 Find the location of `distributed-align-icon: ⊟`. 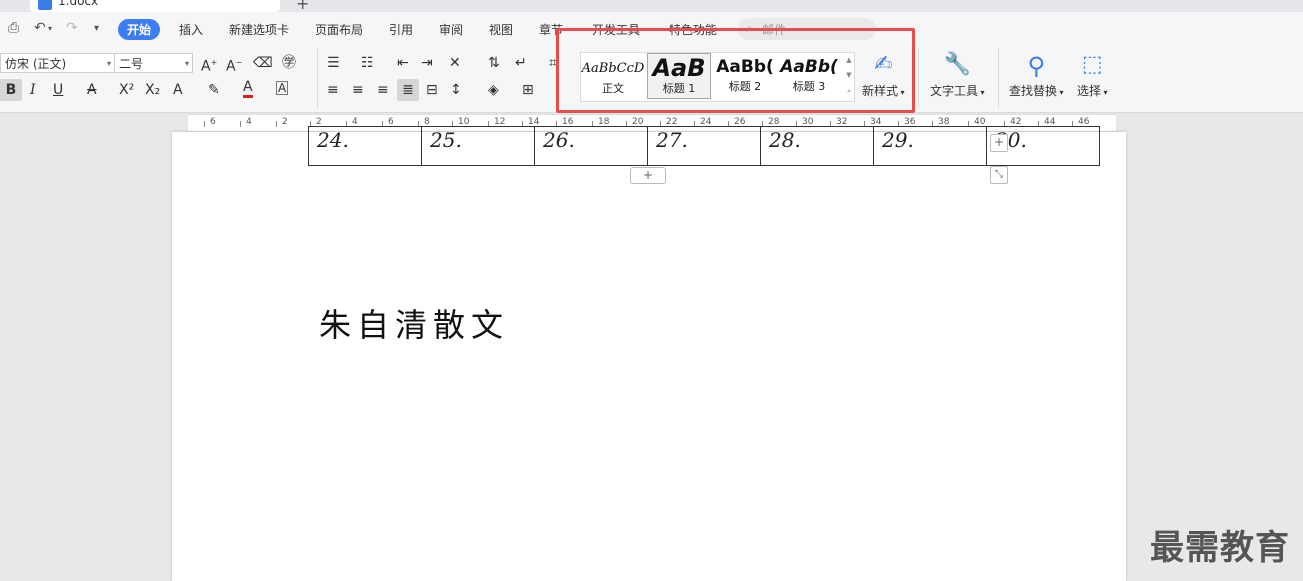

distributed-align-icon: ⊟ is located at coordinates (432, 90).